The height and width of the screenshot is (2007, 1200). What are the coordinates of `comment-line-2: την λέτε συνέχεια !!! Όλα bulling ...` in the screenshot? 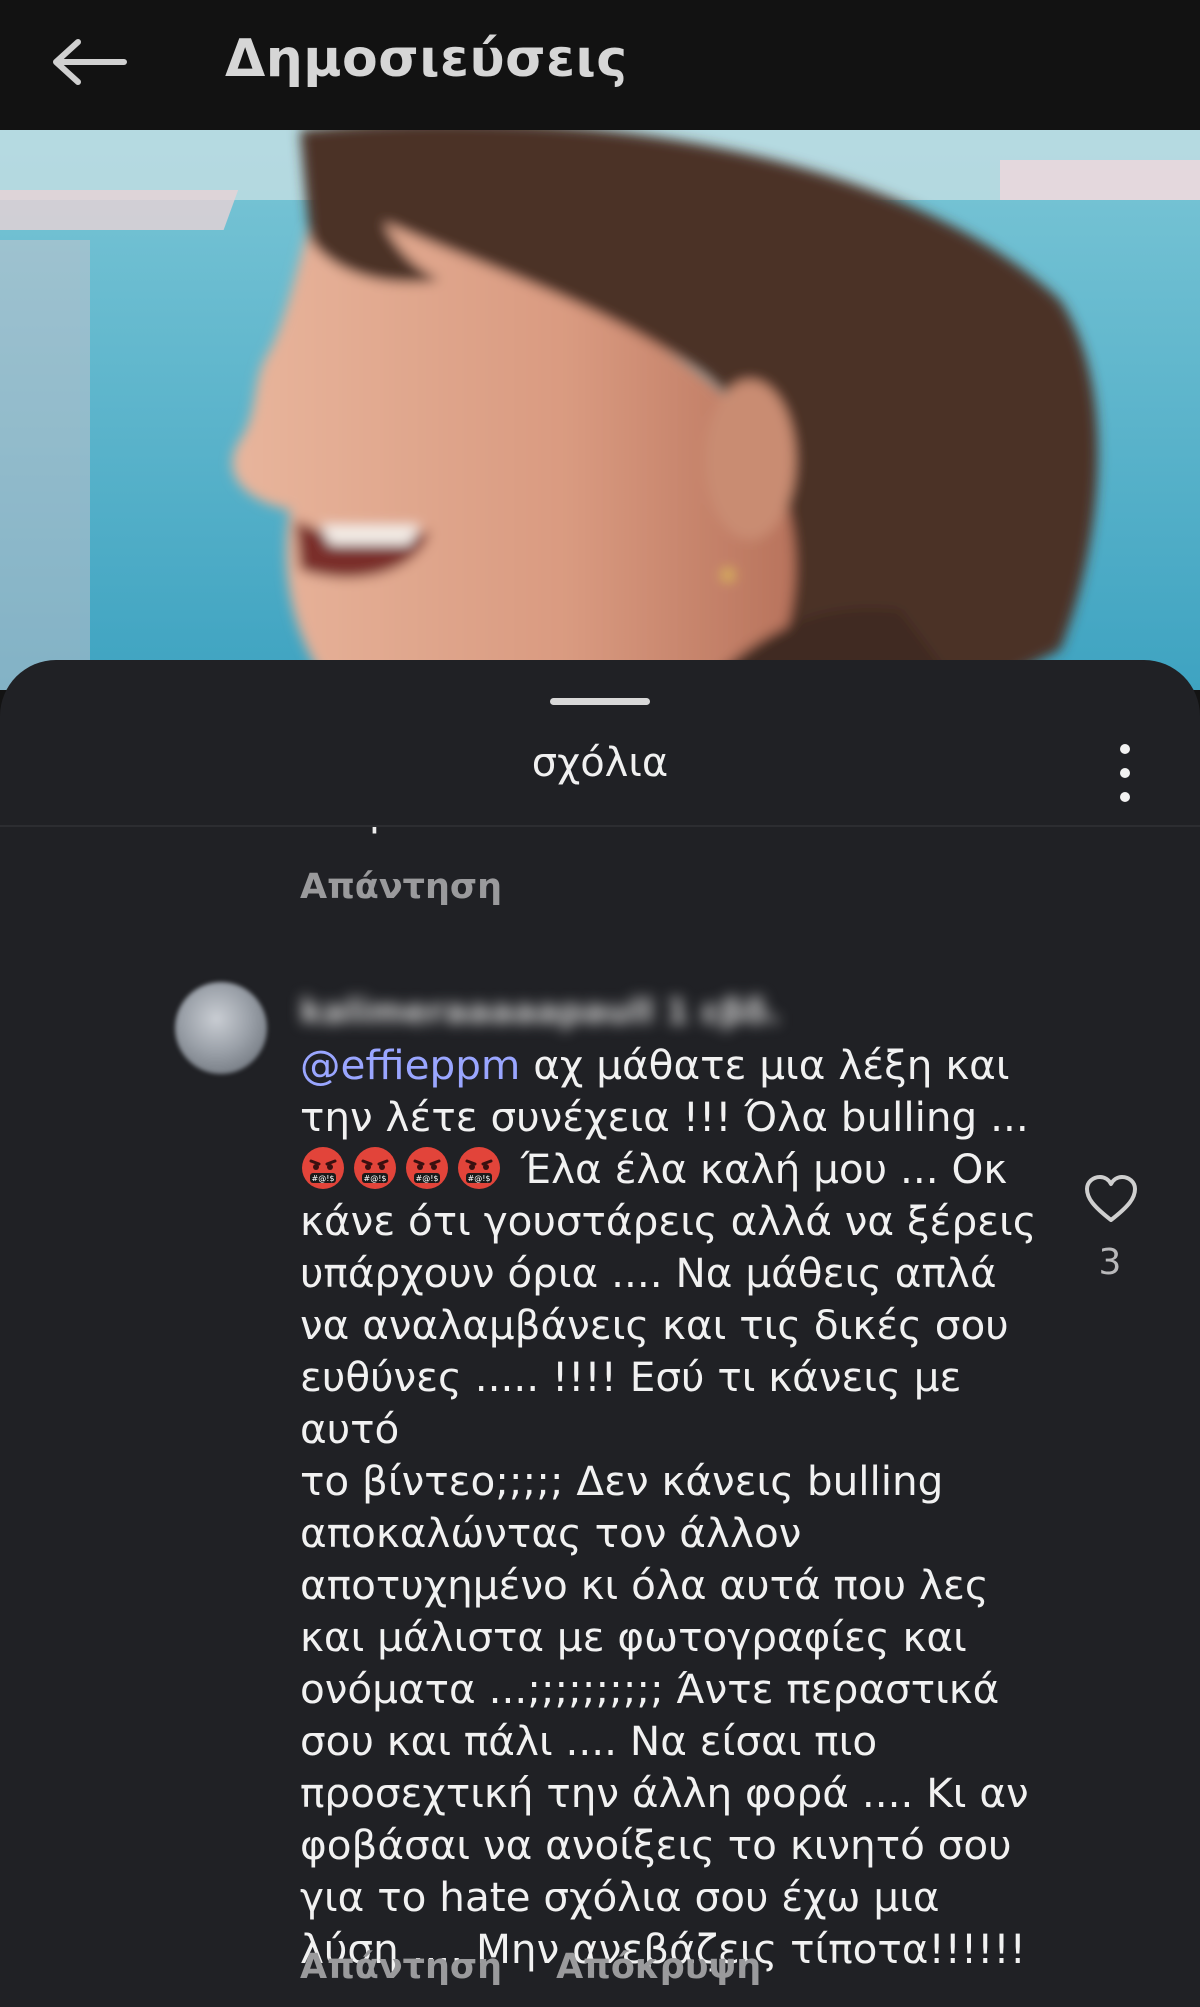 It's located at (664, 1117).